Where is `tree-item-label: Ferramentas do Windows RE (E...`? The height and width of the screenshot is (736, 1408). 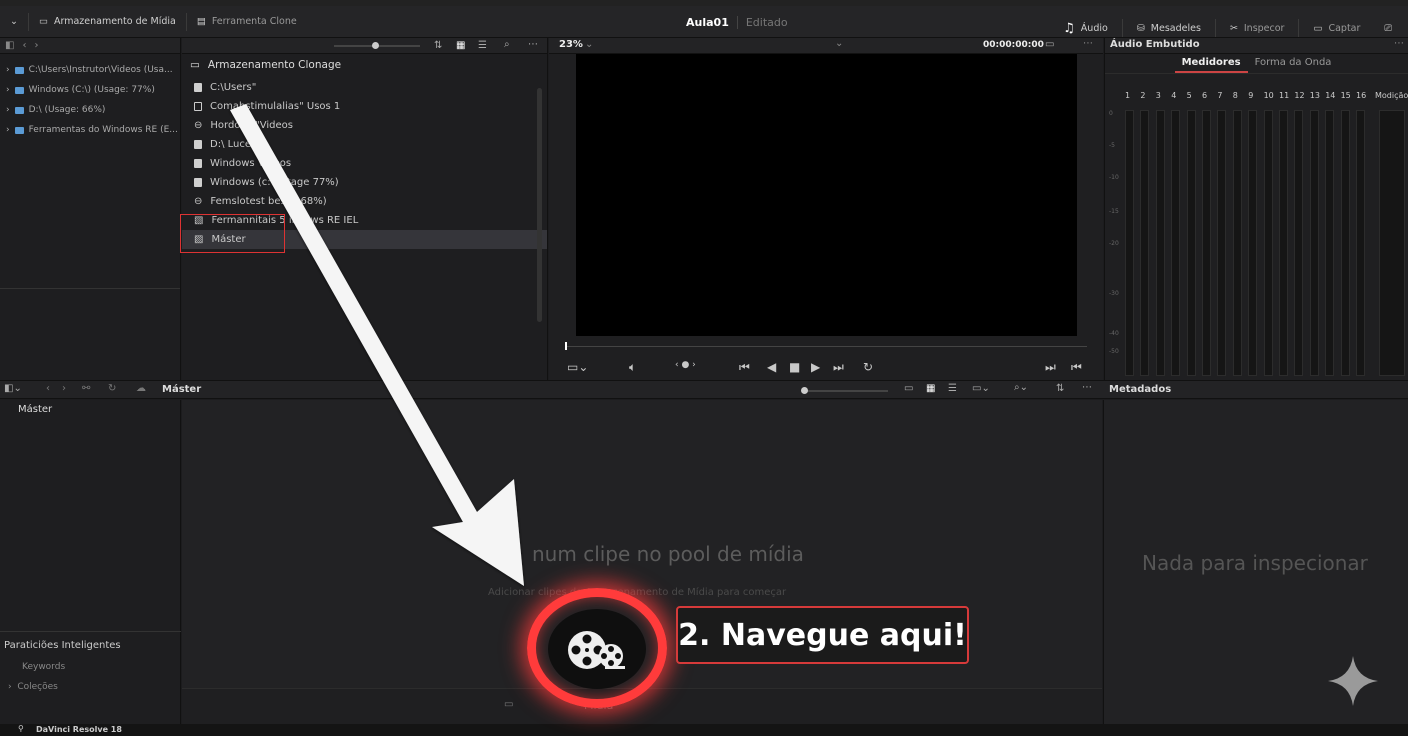
tree-item-label: Ferramentas do Windows RE (E... is located at coordinates (103, 130).